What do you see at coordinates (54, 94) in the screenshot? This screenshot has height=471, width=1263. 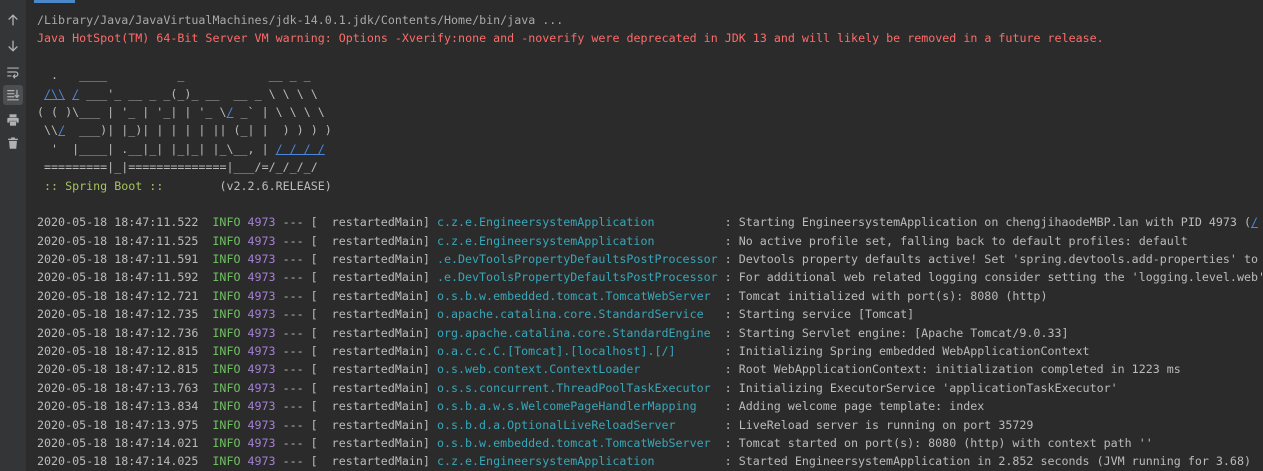 I see `banner-link: /\\` at bounding box center [54, 94].